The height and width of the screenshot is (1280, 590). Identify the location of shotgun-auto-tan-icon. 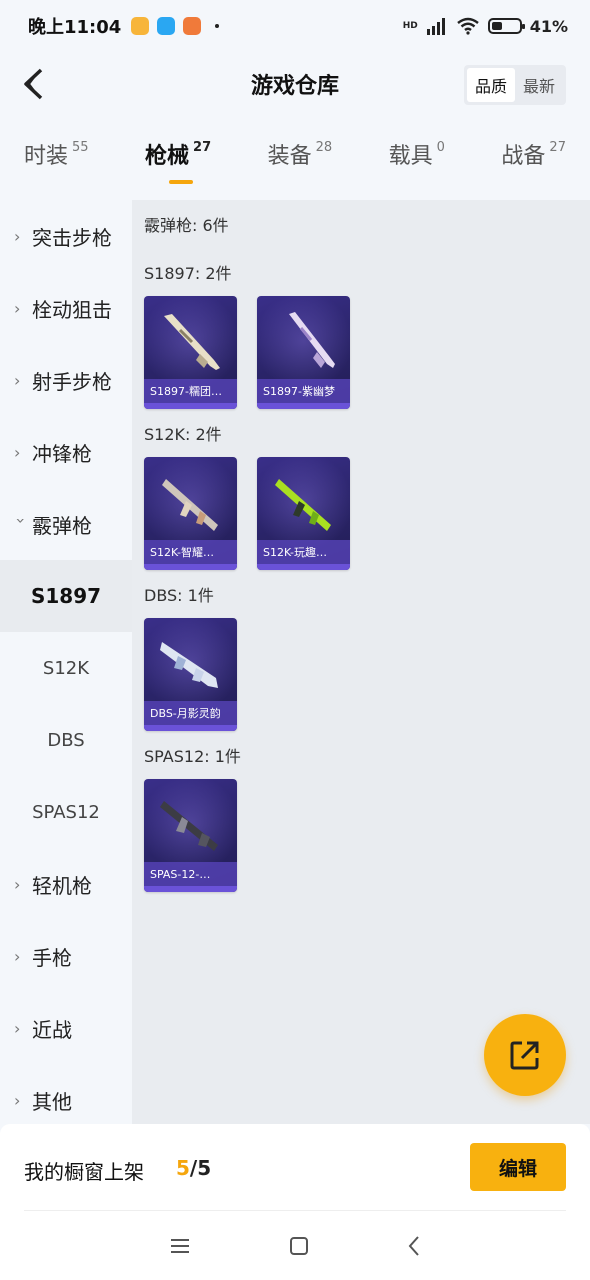
(190, 505).